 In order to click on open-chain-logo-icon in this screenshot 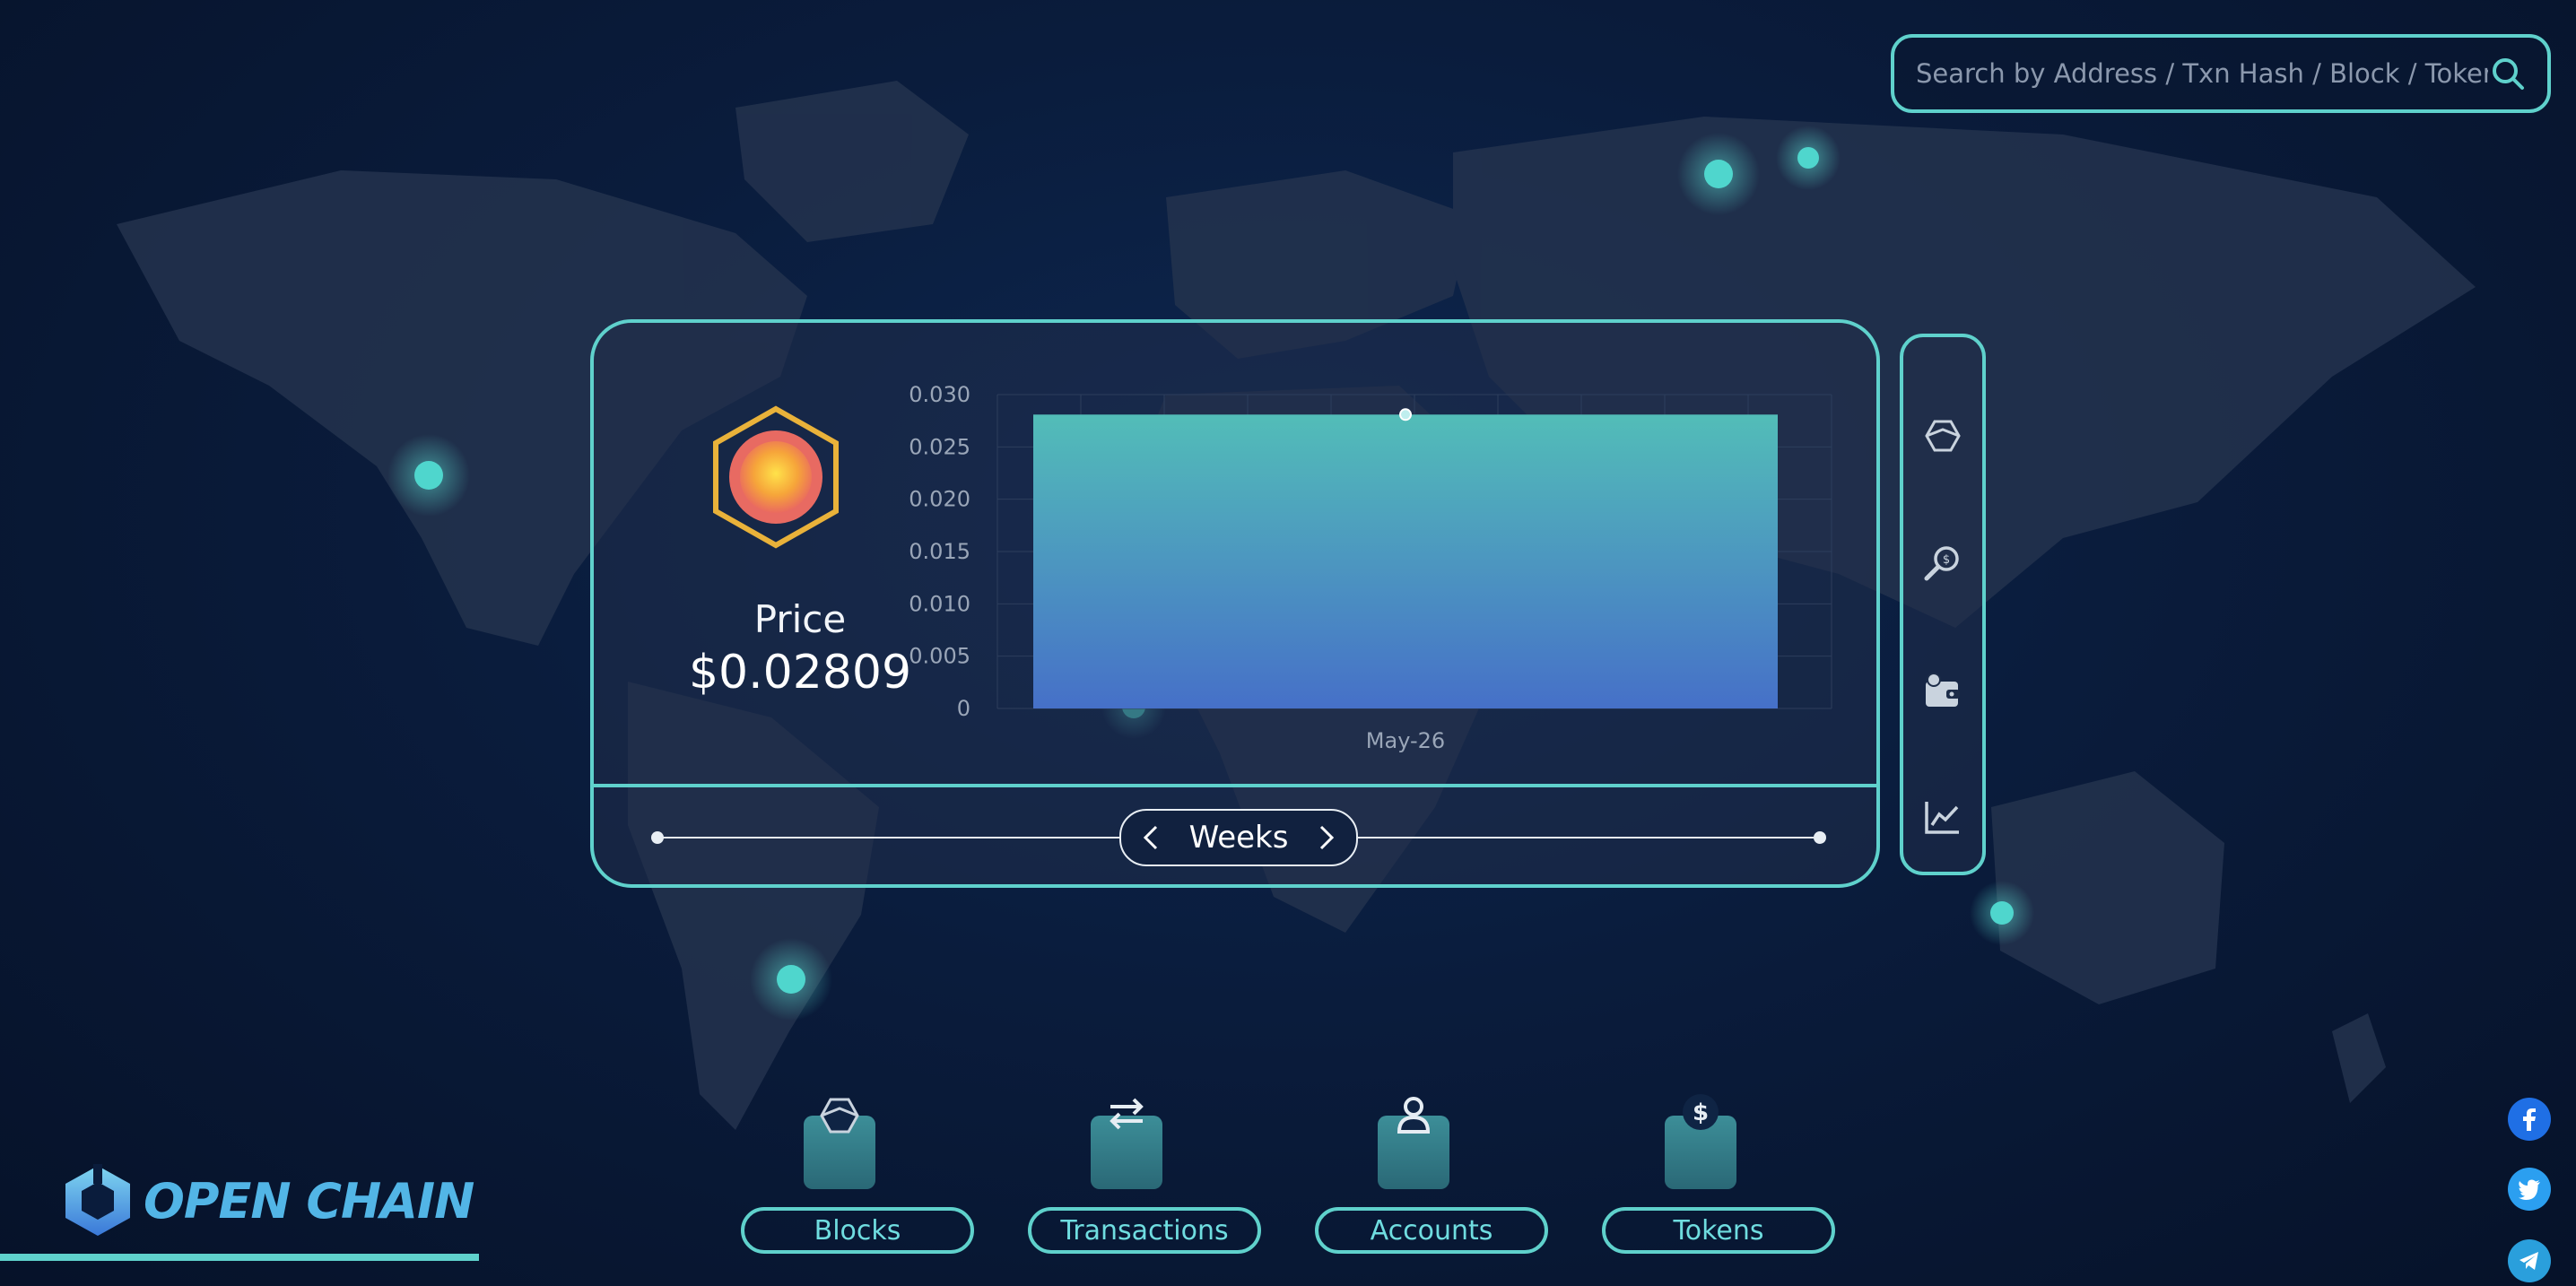, I will do `click(97, 1200)`.